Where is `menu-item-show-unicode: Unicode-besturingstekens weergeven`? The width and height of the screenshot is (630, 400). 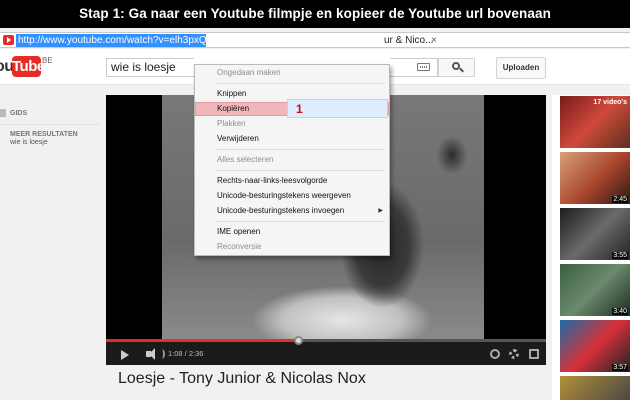 menu-item-show-unicode: Unicode-besturingstekens weergeven is located at coordinates (292, 196).